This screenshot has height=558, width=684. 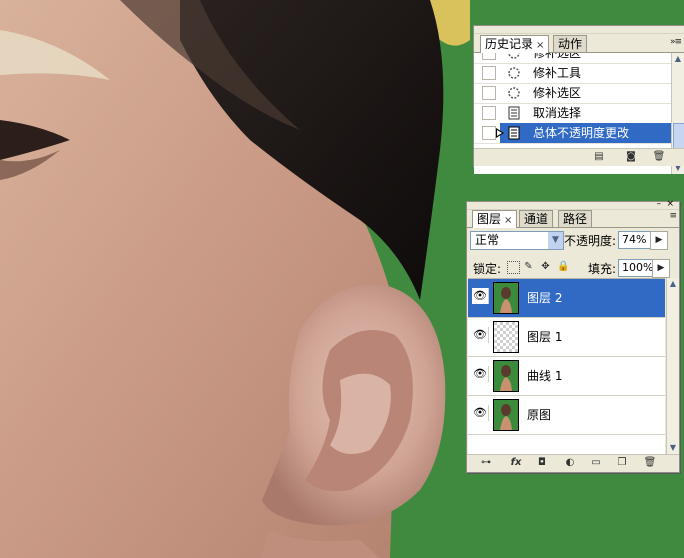 I want to click on layer-list: 👁 图层 2 👁 图层 1 👁 曲线 1 👁 原图, so click(x=566, y=366).